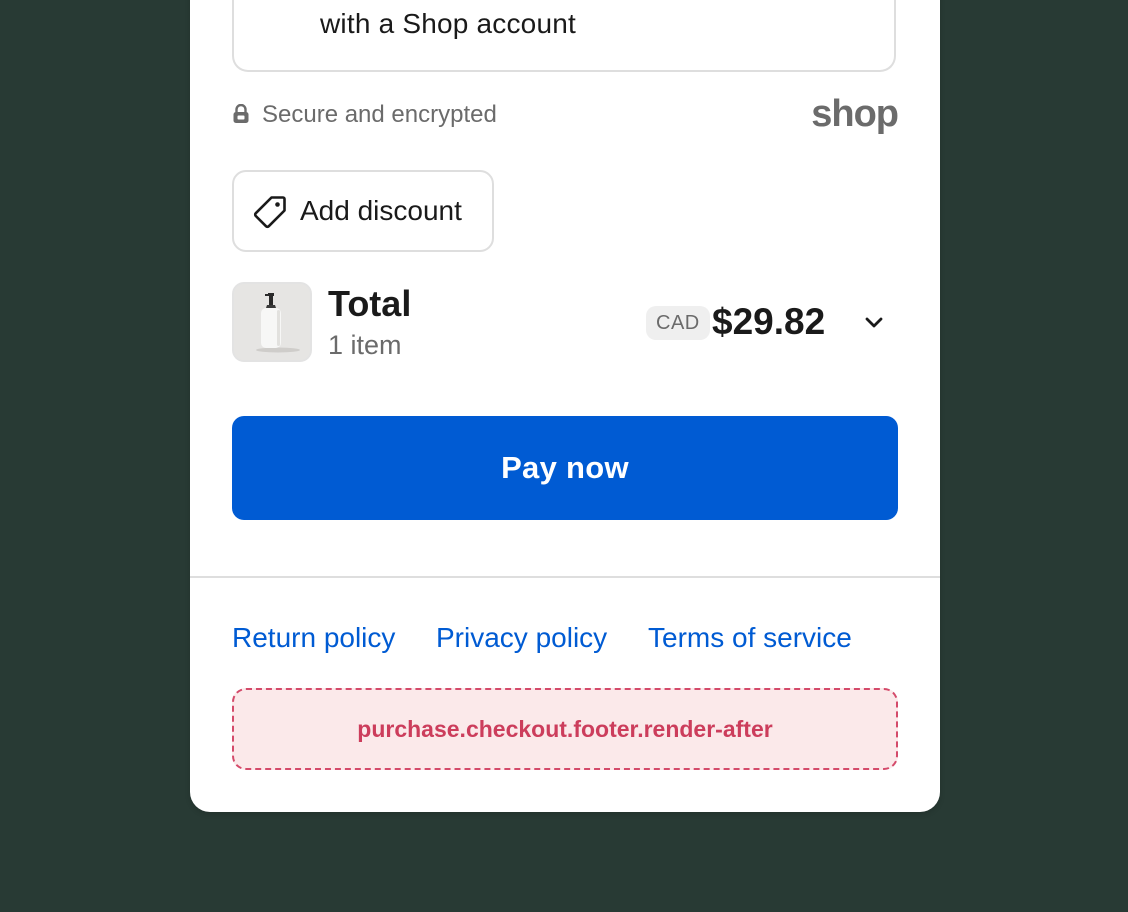 Image resolution: width=1128 pixels, height=912 pixels. Describe the element at coordinates (874, 322) in the screenshot. I see `chevron-down-icon` at that location.